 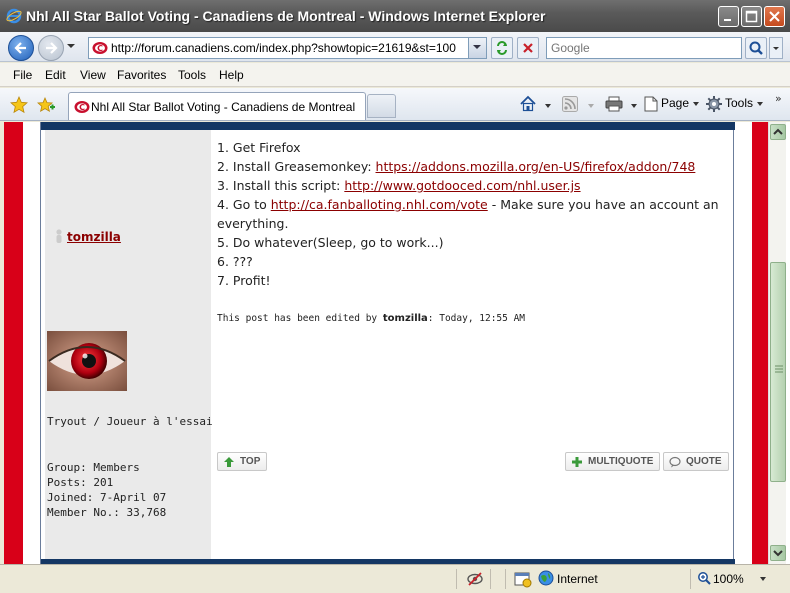 I want to click on menu-file: File, so click(x=22, y=75).